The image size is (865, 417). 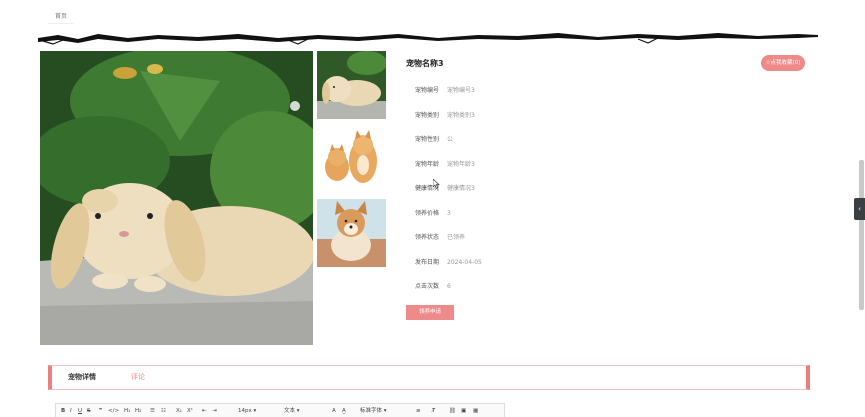 What do you see at coordinates (138, 377) in the screenshot?
I see `tab-comments: 评论` at bounding box center [138, 377].